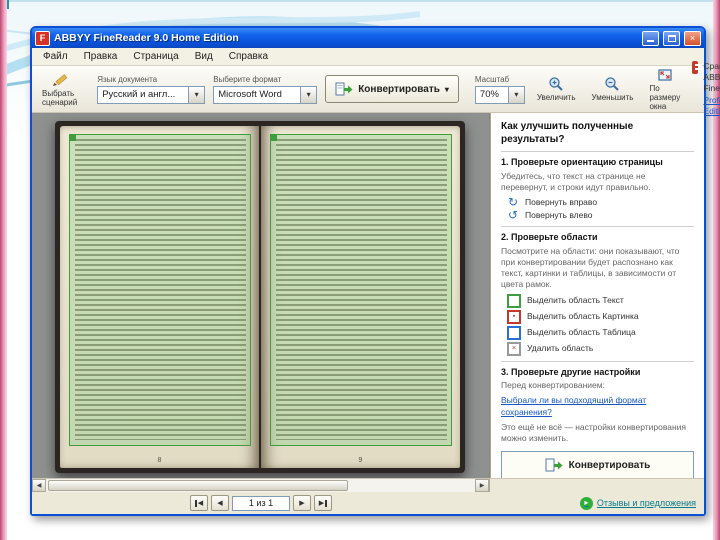 Image resolution: width=720 pixels, height=540 pixels. I want to click on rotate-left-button: ↺ Повернуть влево, so click(600, 215).